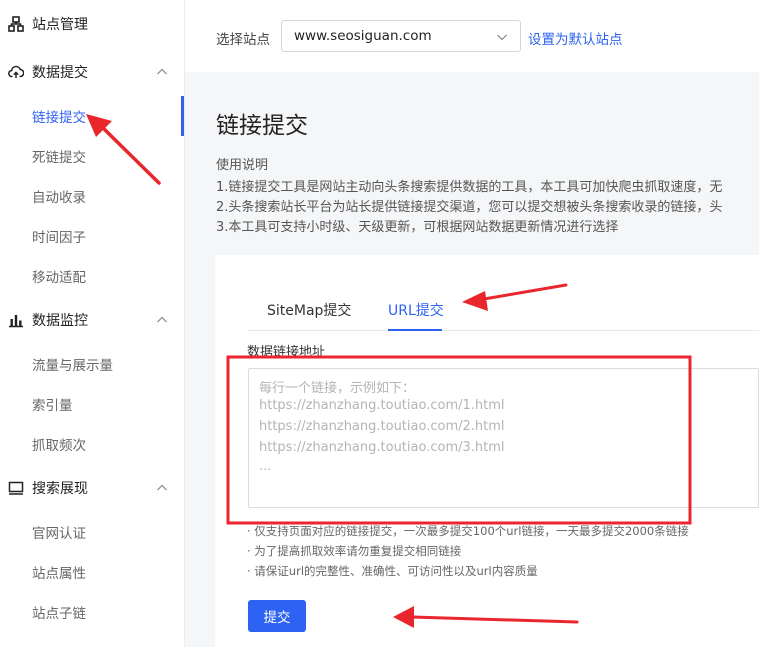 The width and height of the screenshot is (759, 647). What do you see at coordinates (16, 321) in the screenshot?
I see `bar-chart-icon` at bounding box center [16, 321].